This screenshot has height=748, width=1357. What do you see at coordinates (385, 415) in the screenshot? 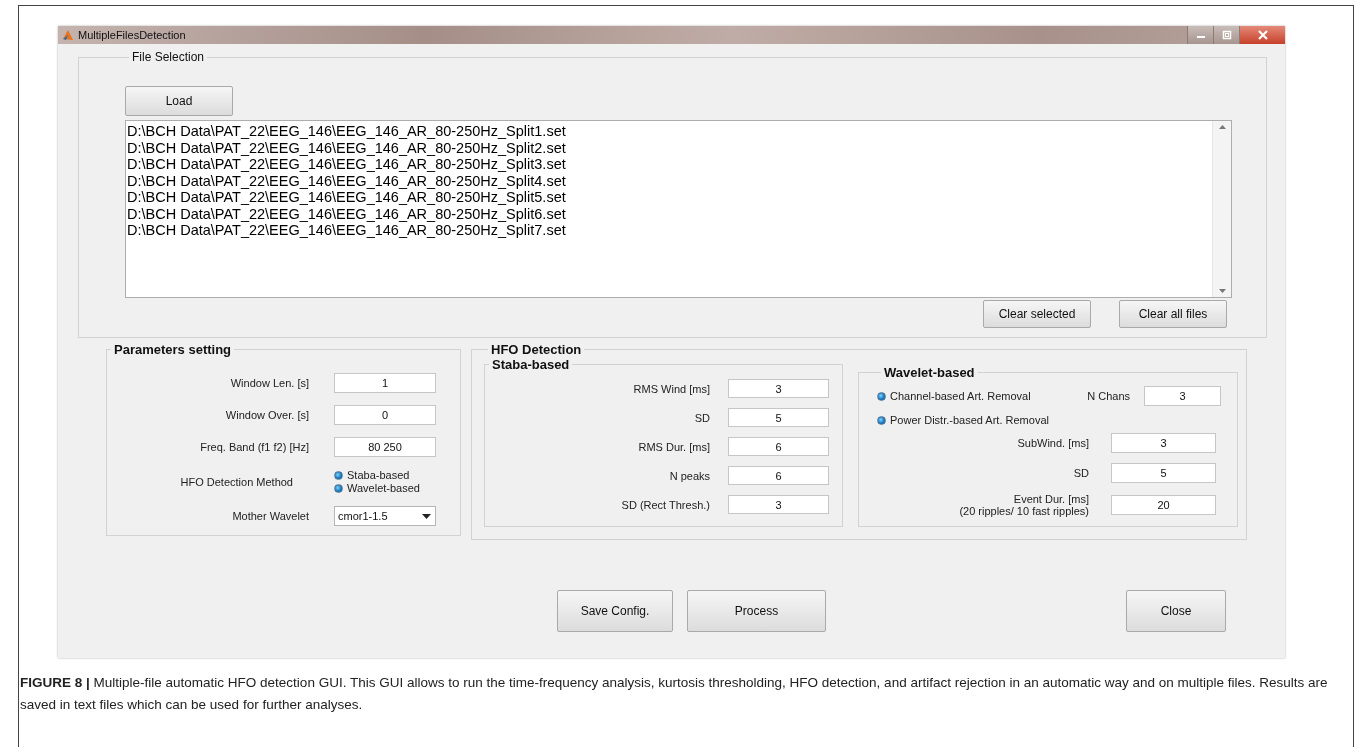
I see `text-field: 0` at bounding box center [385, 415].